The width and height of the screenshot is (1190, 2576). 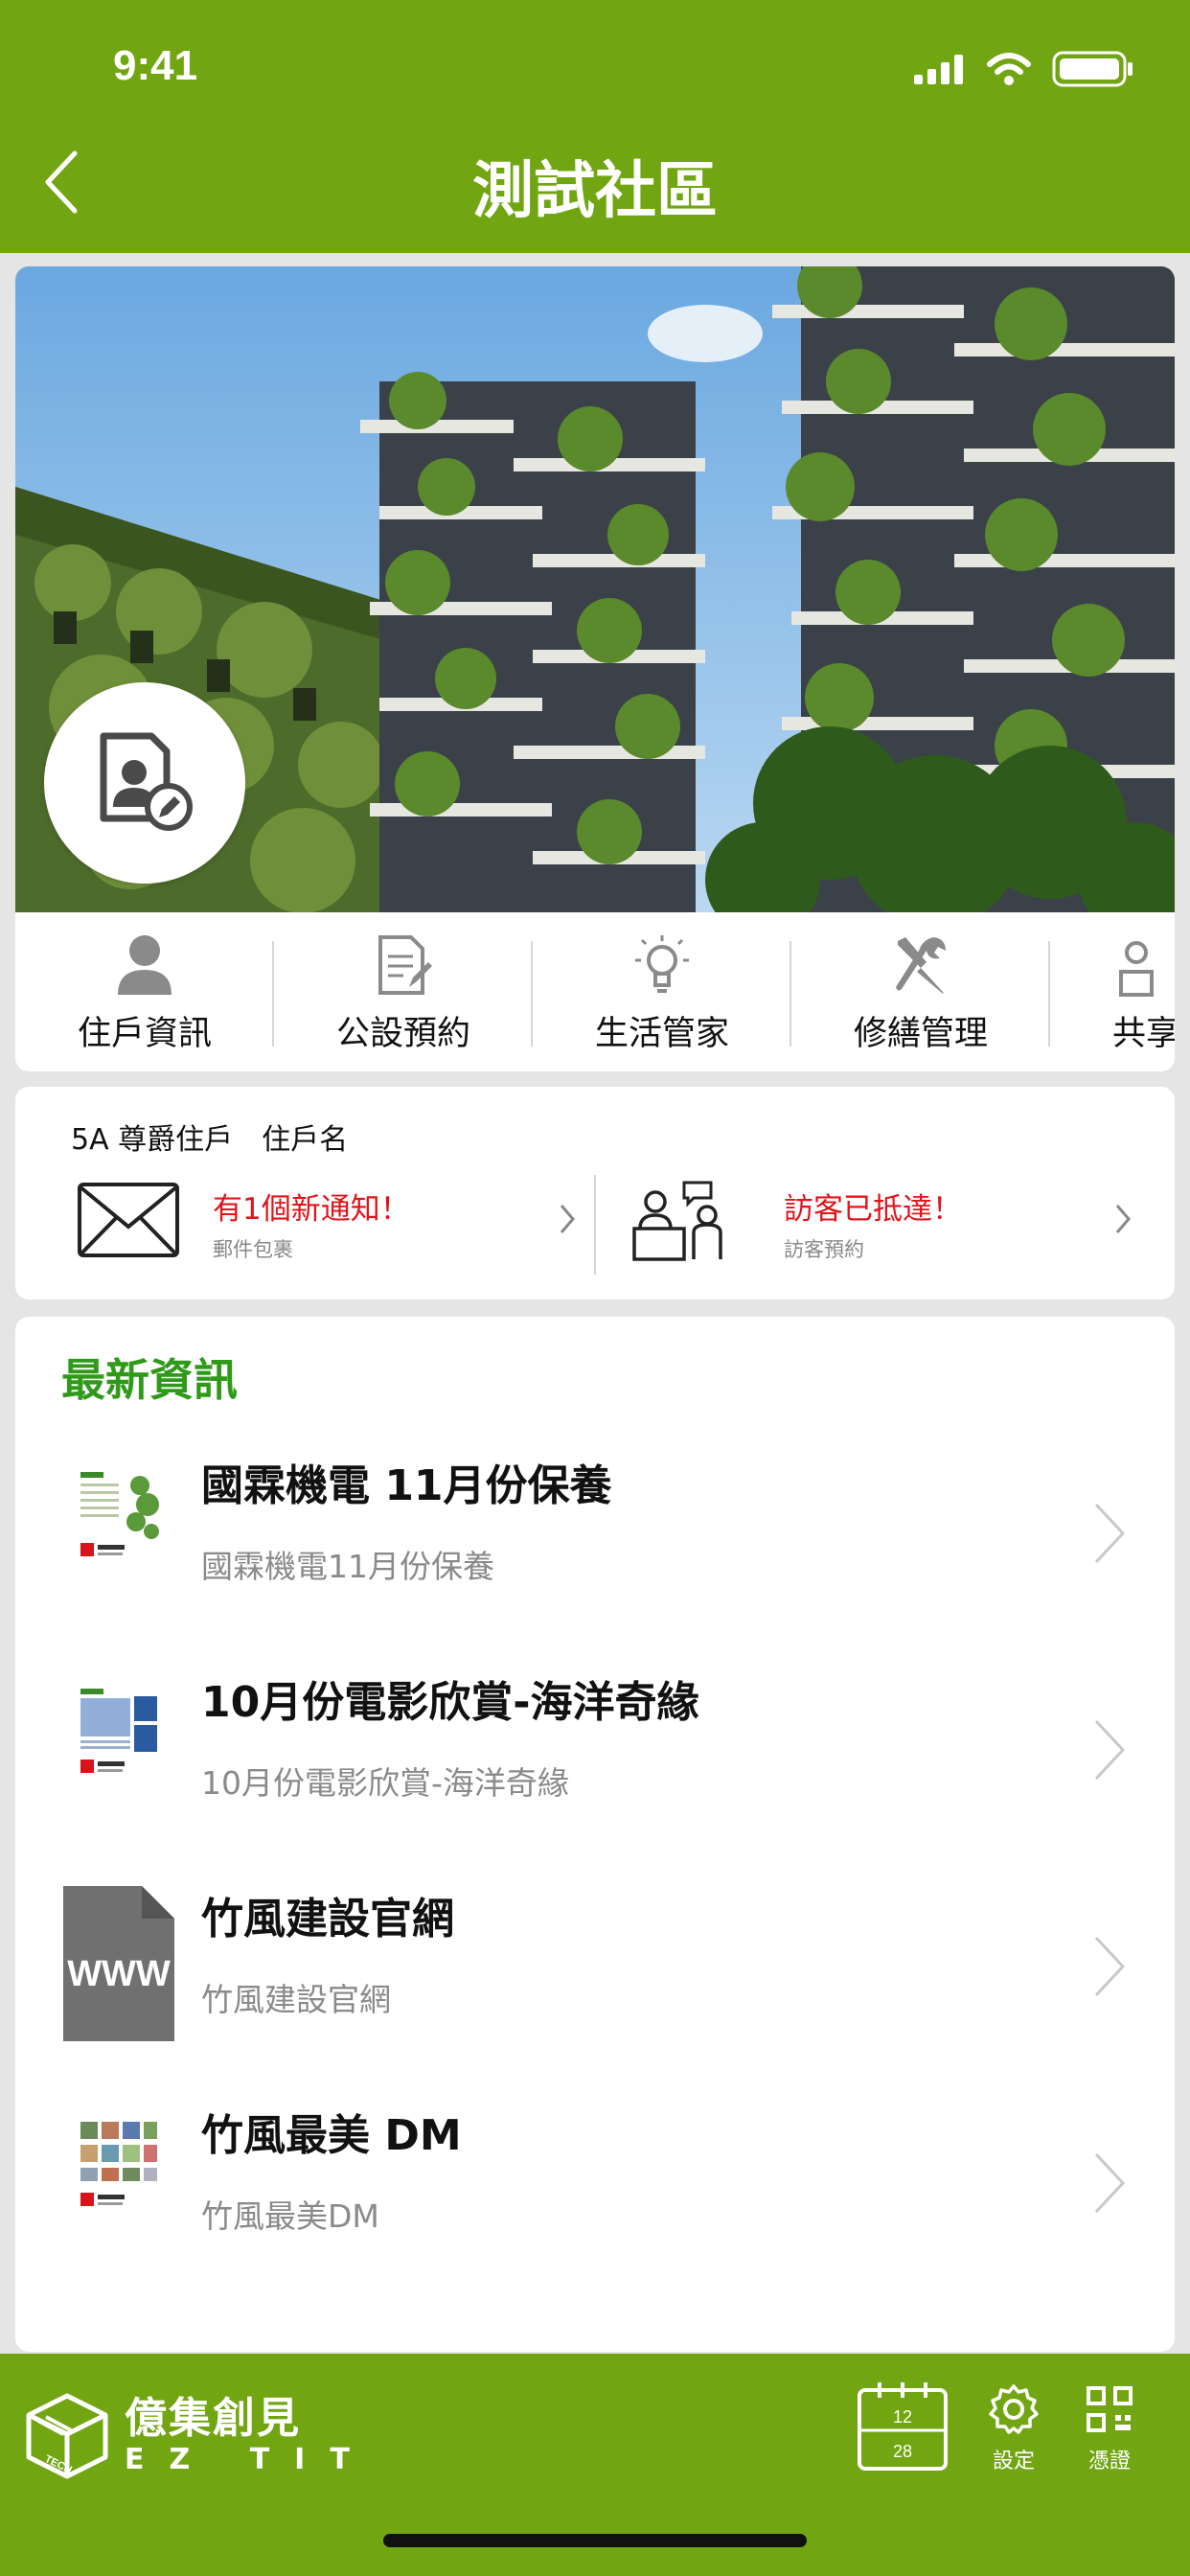 I want to click on menu-label: 修繕管理, so click(x=921, y=1034).